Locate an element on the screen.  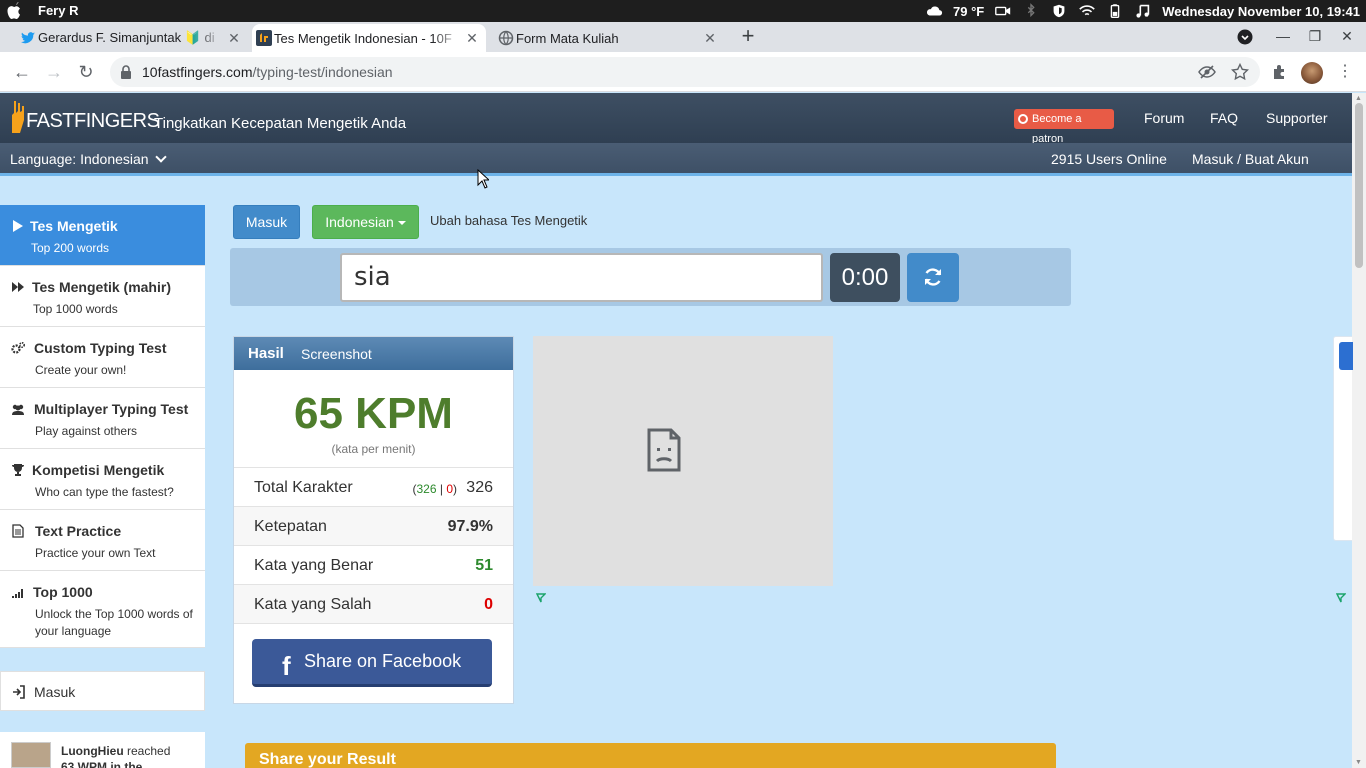
language-dropdown: Language: Indonesian is located at coordinates (88, 159).